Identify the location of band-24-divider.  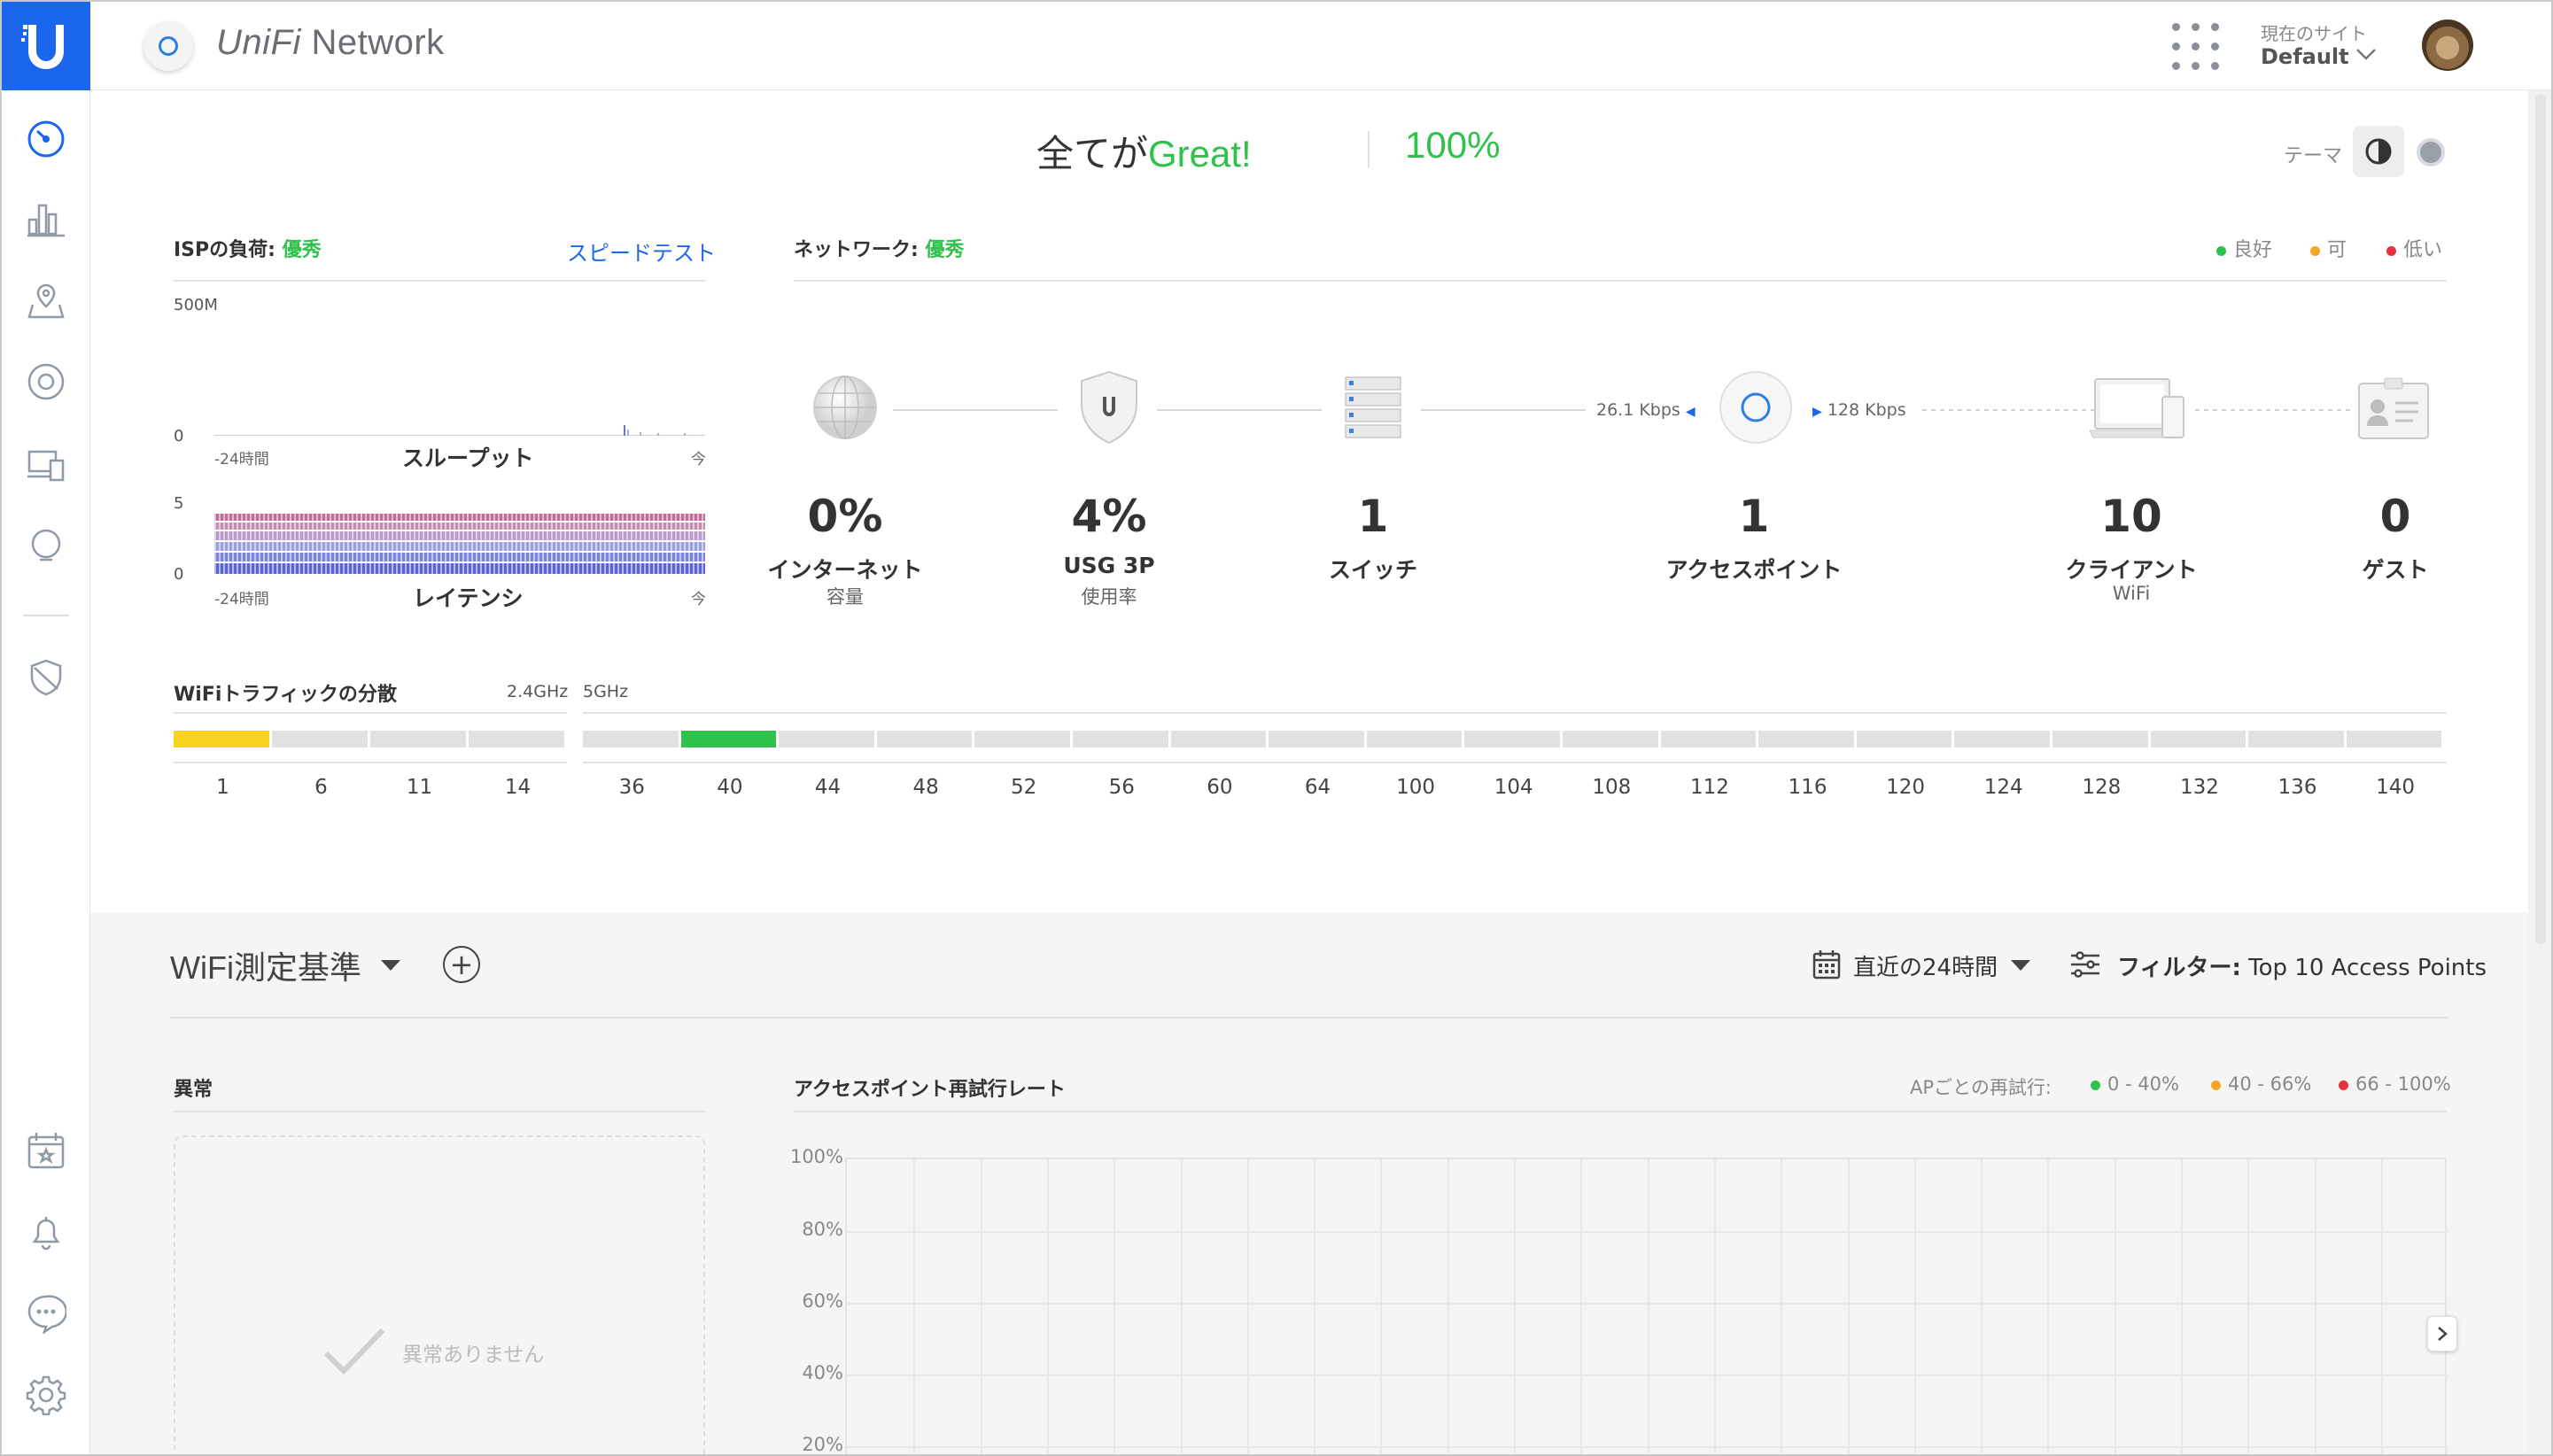
(370, 713).